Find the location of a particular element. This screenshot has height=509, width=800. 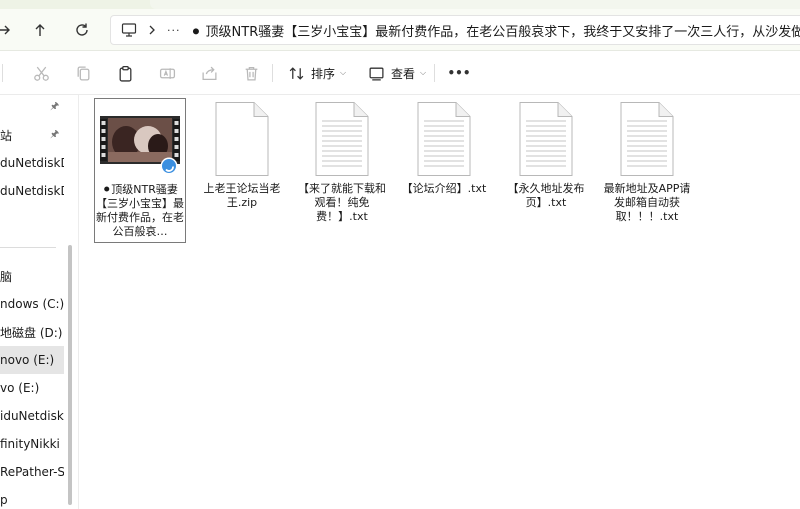

arrow-right-icon is located at coordinates (5, 30).